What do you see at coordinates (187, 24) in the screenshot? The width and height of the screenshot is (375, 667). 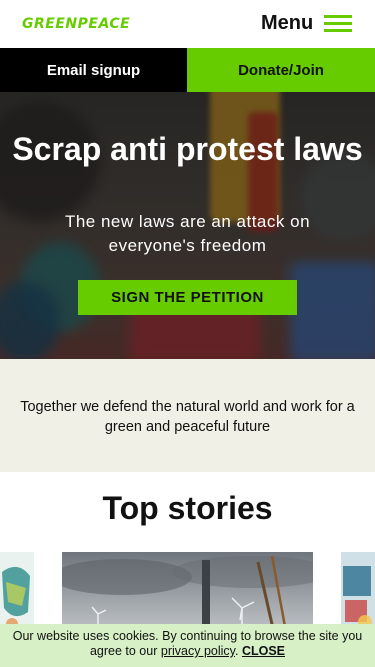 I see `site-header: GREENPEACE Menu` at bounding box center [187, 24].